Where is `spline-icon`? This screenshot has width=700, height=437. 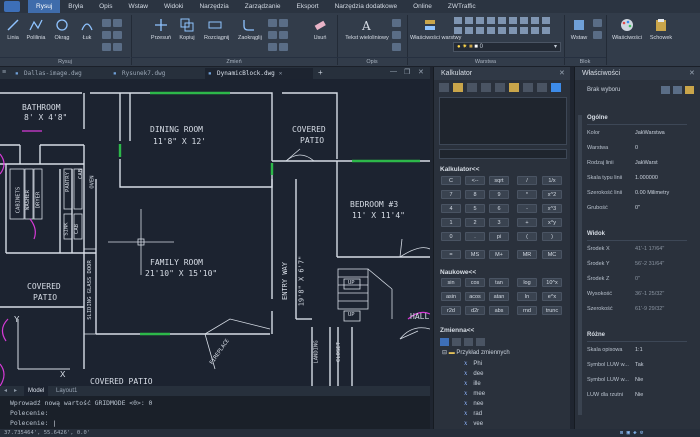 spline-icon is located at coordinates (117, 35).